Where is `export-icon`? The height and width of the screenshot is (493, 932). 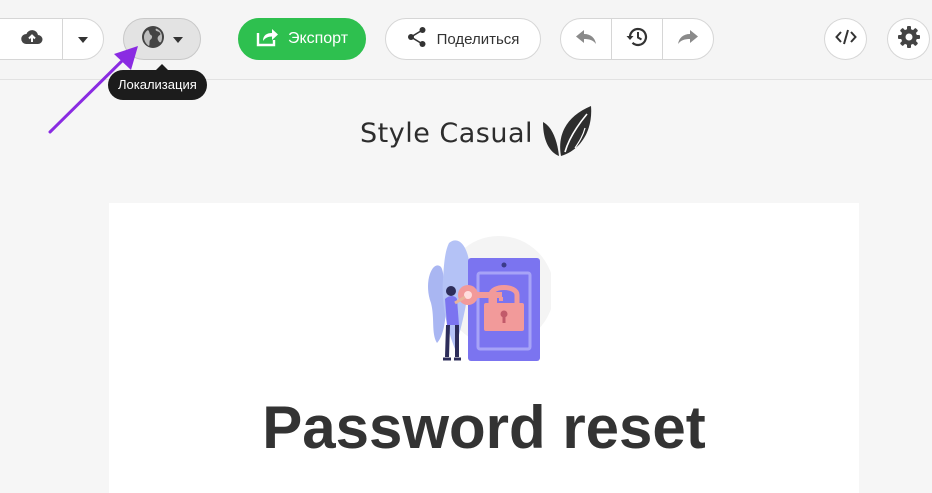 export-icon is located at coordinates (268, 39).